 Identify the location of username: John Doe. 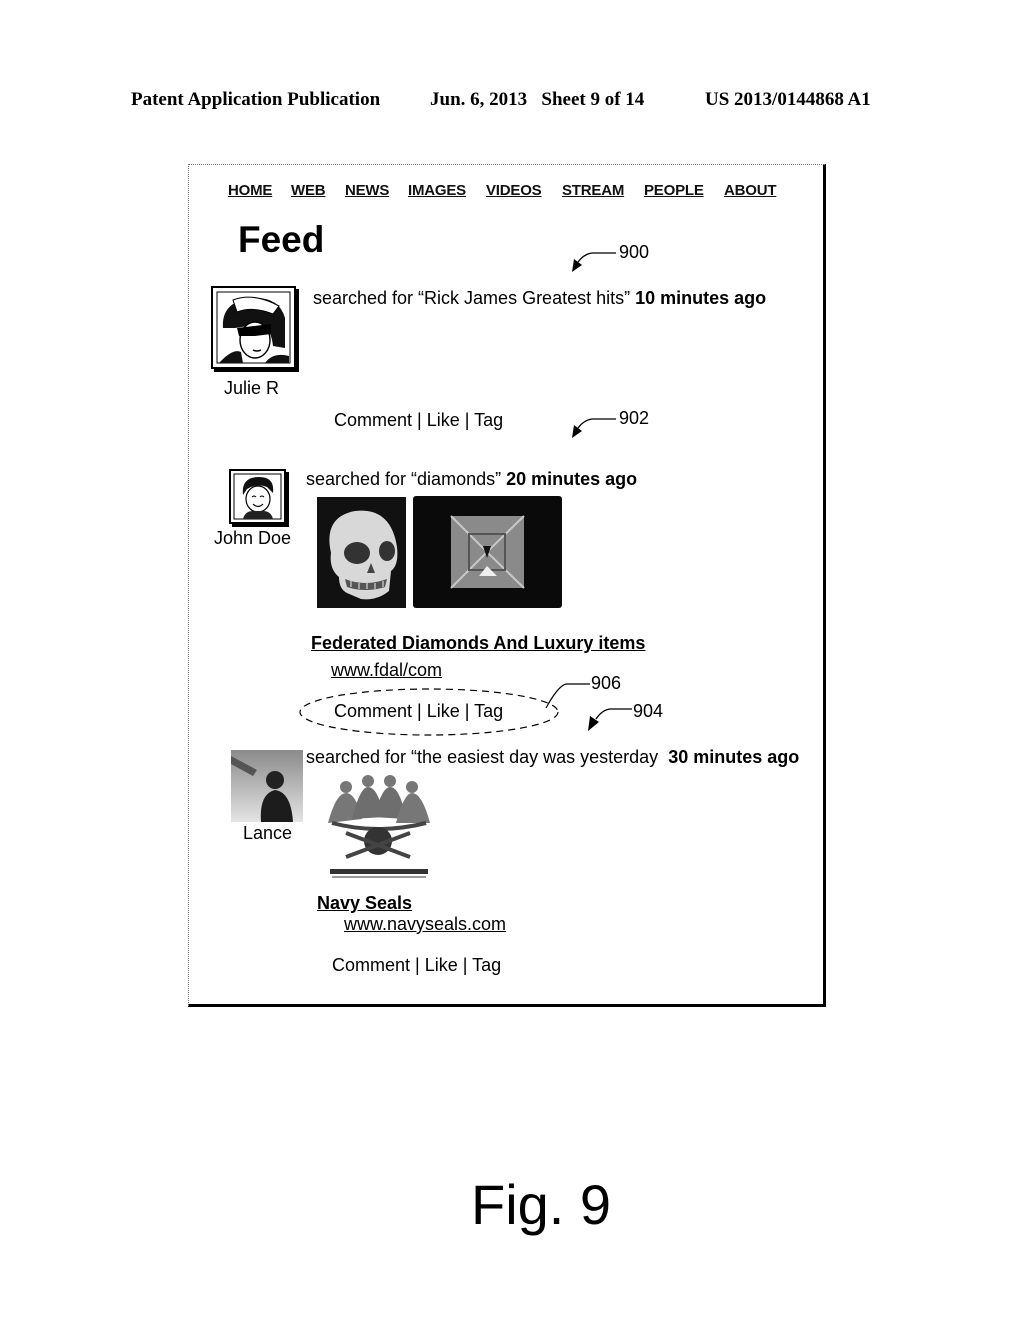
(252, 538).